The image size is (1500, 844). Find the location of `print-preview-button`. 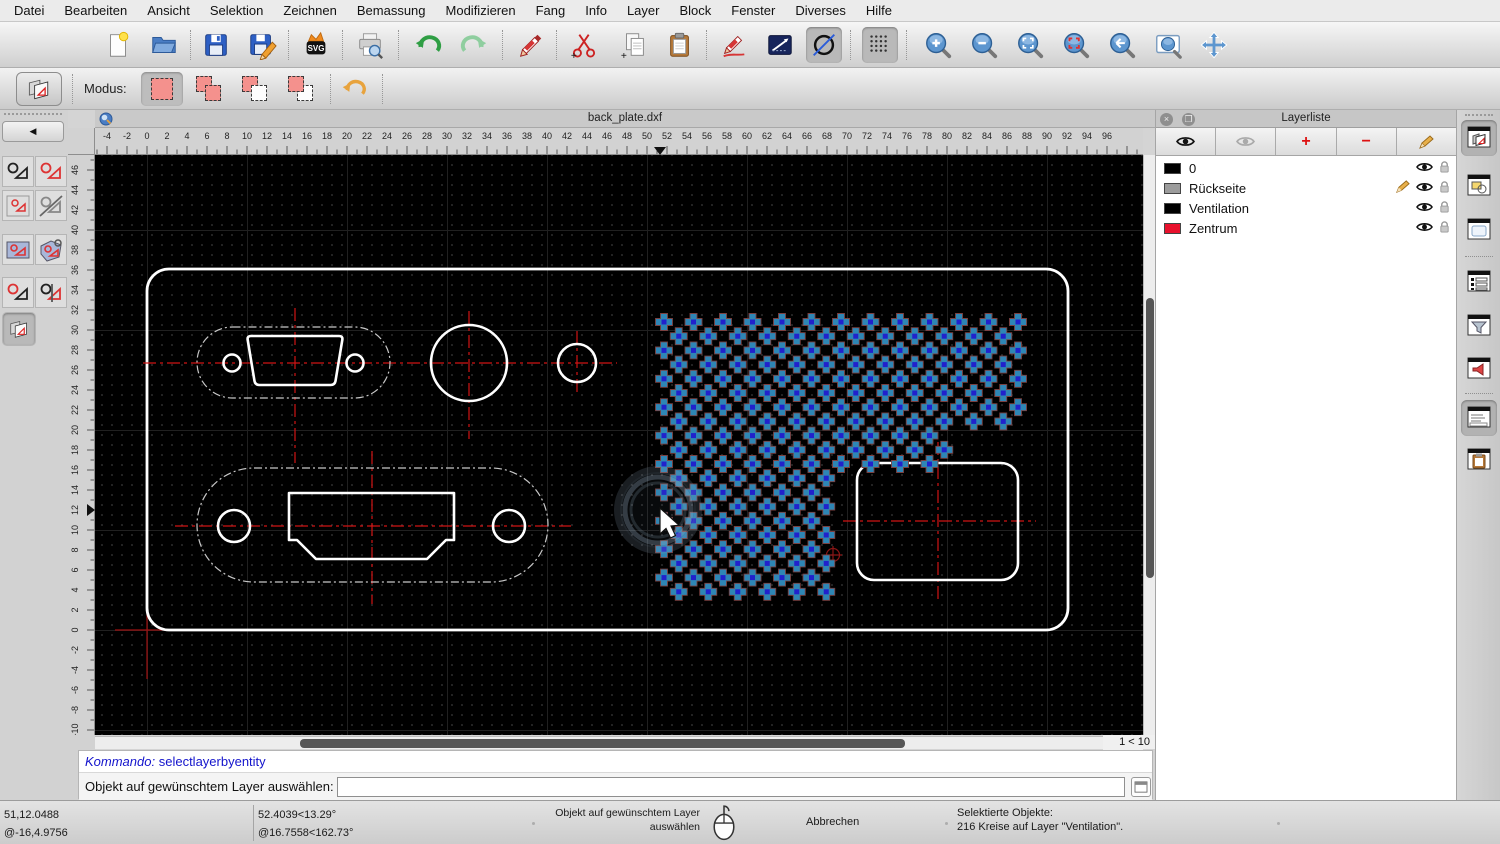

print-preview-button is located at coordinates (370, 45).